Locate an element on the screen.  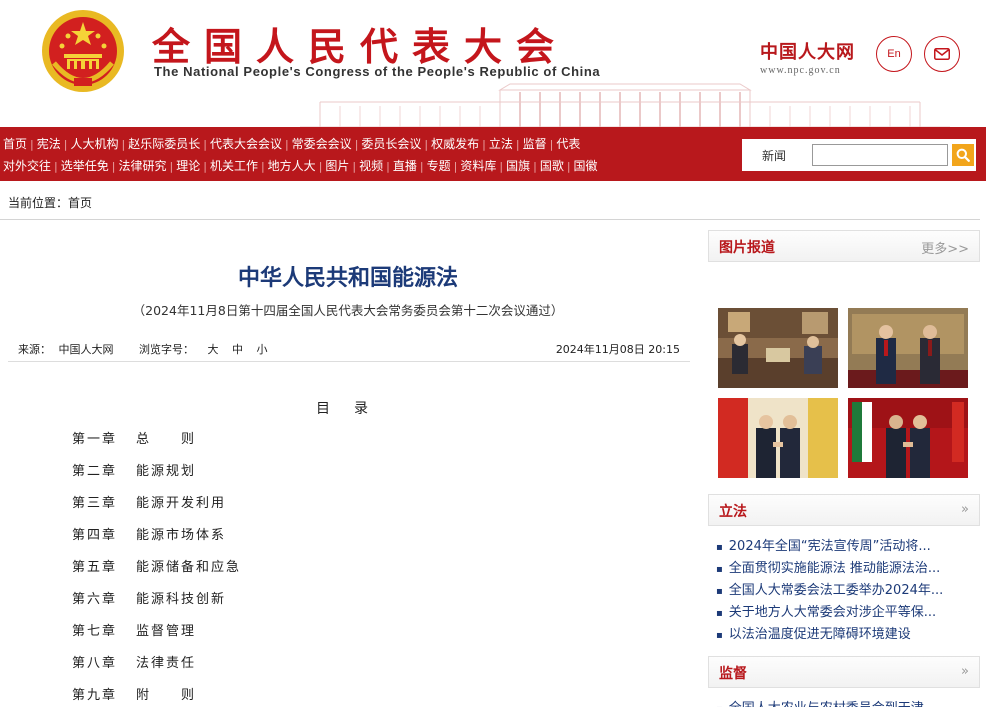
nav-link: 国徽 is located at coordinates (586, 166).